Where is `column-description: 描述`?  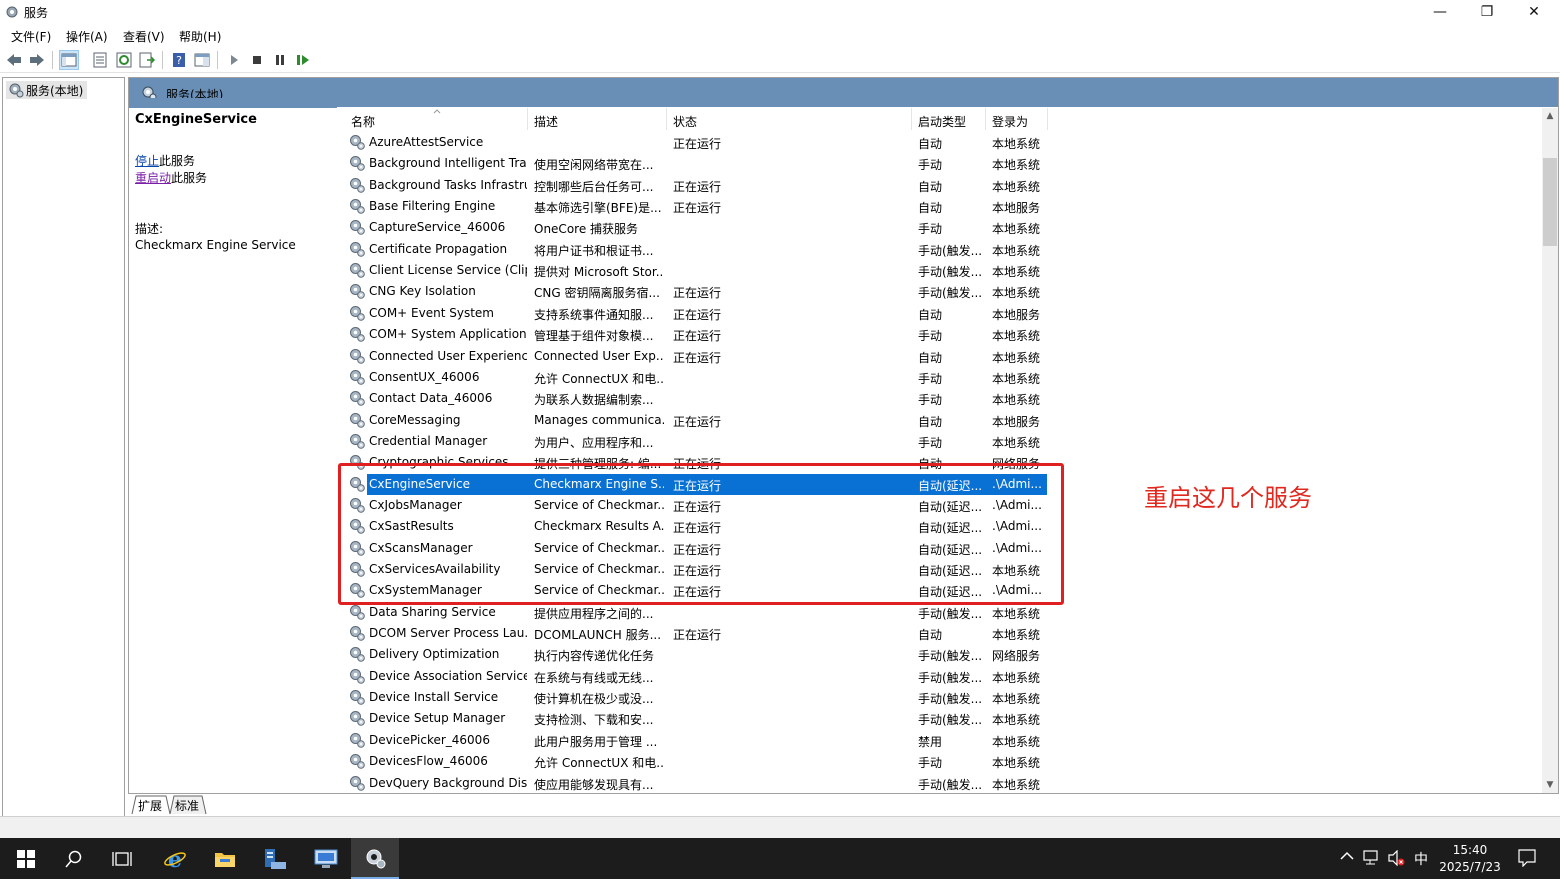 column-description: 描述 is located at coordinates (546, 121).